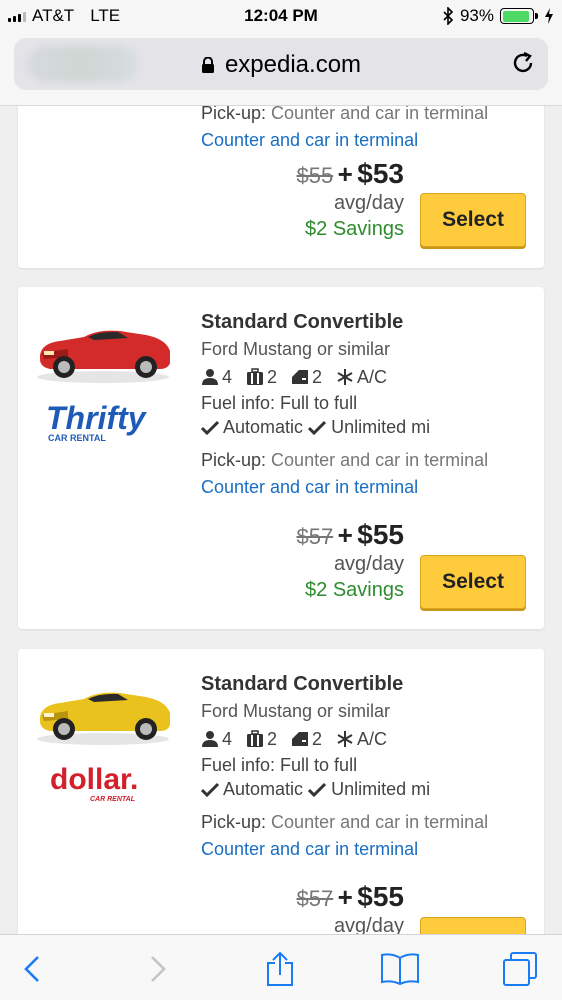 The width and height of the screenshot is (562, 1000). I want to click on dollar-logo: dollar. CAR RENTAL, so click(94, 783).